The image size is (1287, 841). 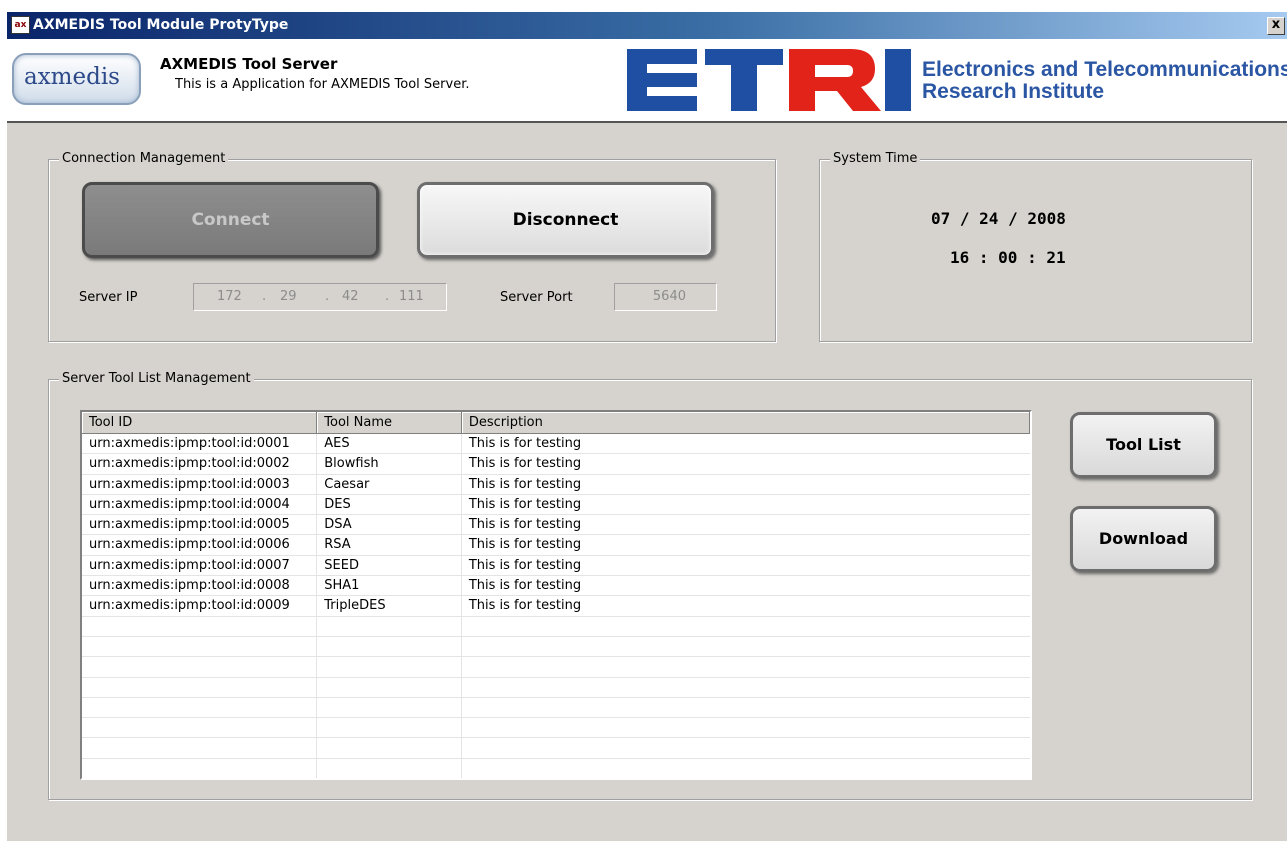 I want to click on cell-tool-id: urn:axmedis:ipmp:tool:id:0005, so click(x=200, y=525).